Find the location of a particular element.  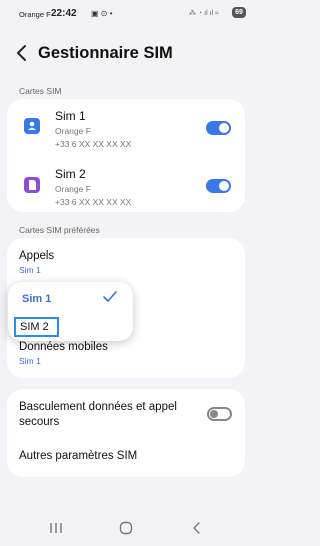

sim-2-toggle is located at coordinates (218, 186).